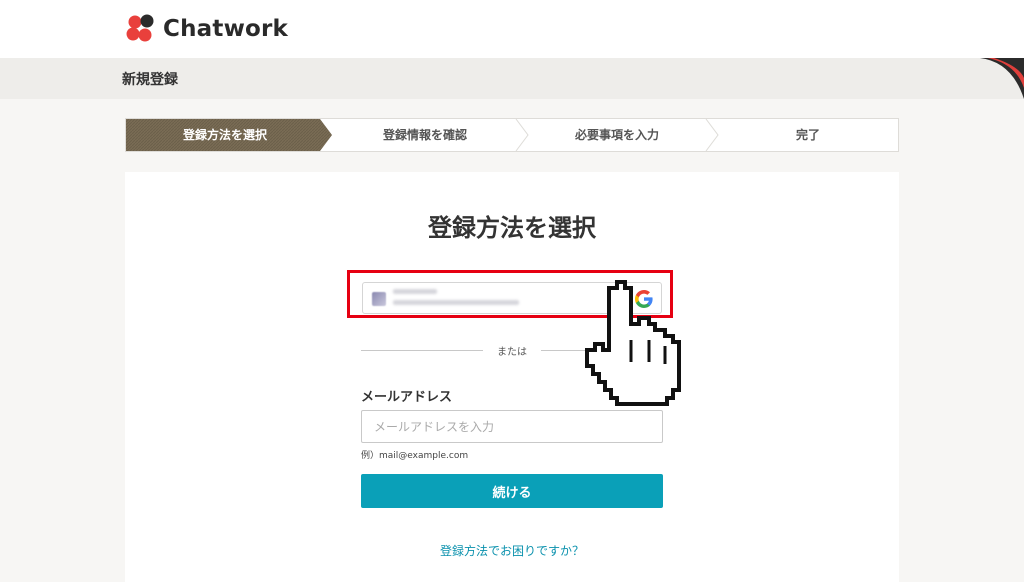 The width and height of the screenshot is (1024, 582). What do you see at coordinates (512, 228) in the screenshot?
I see `card-title: 登録方法を選択` at bounding box center [512, 228].